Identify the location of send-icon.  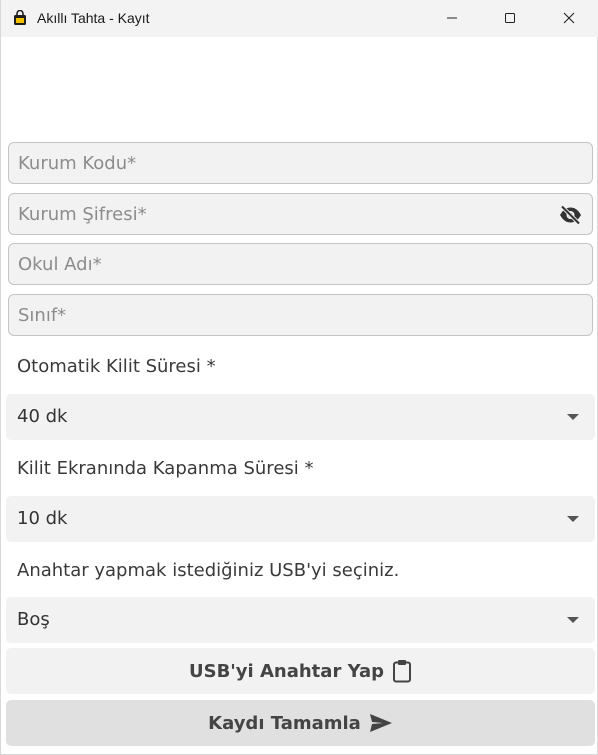
(381, 723).